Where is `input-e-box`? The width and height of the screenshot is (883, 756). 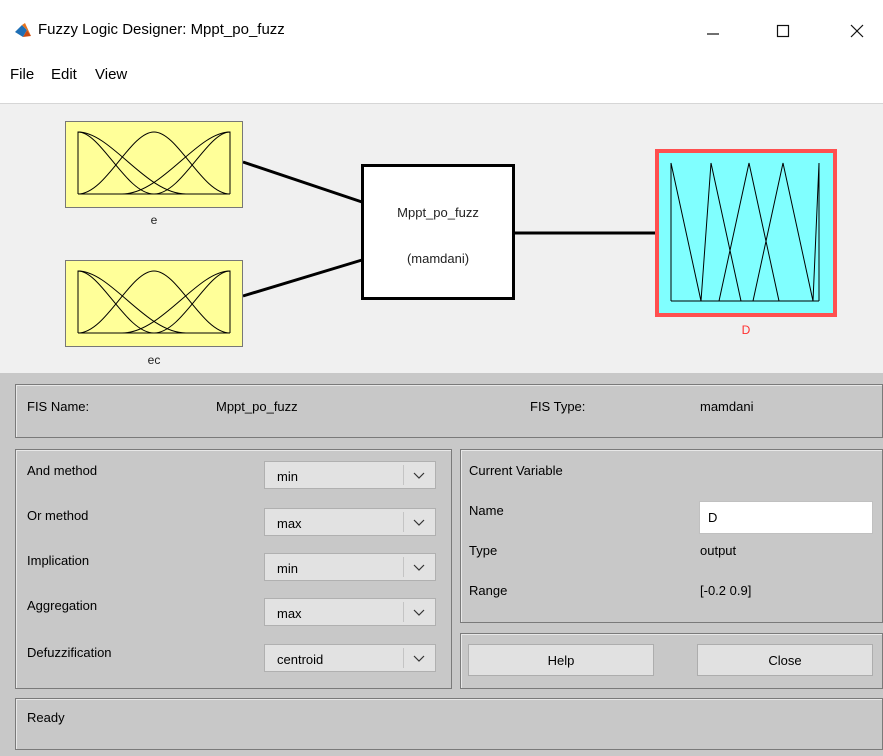
input-e-box is located at coordinates (154, 164).